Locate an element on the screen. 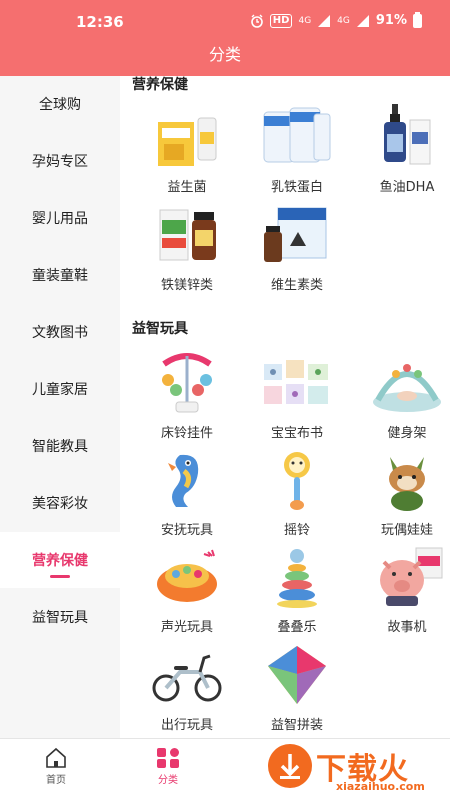  milk-powder-cans-icon is located at coordinates (297, 135).